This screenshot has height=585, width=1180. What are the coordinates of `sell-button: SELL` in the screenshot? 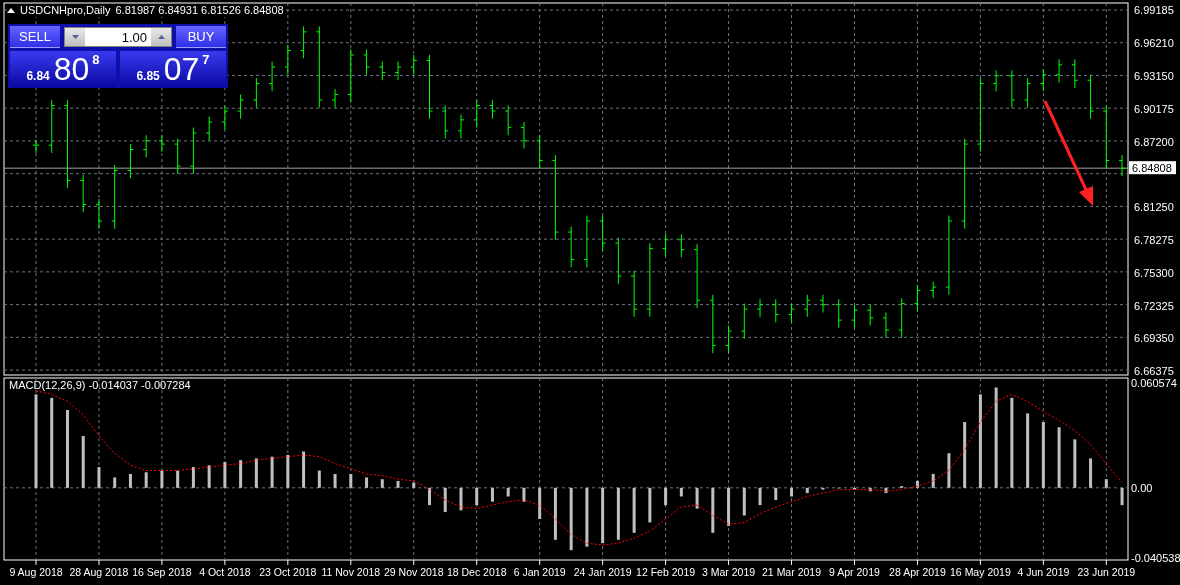 It's located at (35, 37).